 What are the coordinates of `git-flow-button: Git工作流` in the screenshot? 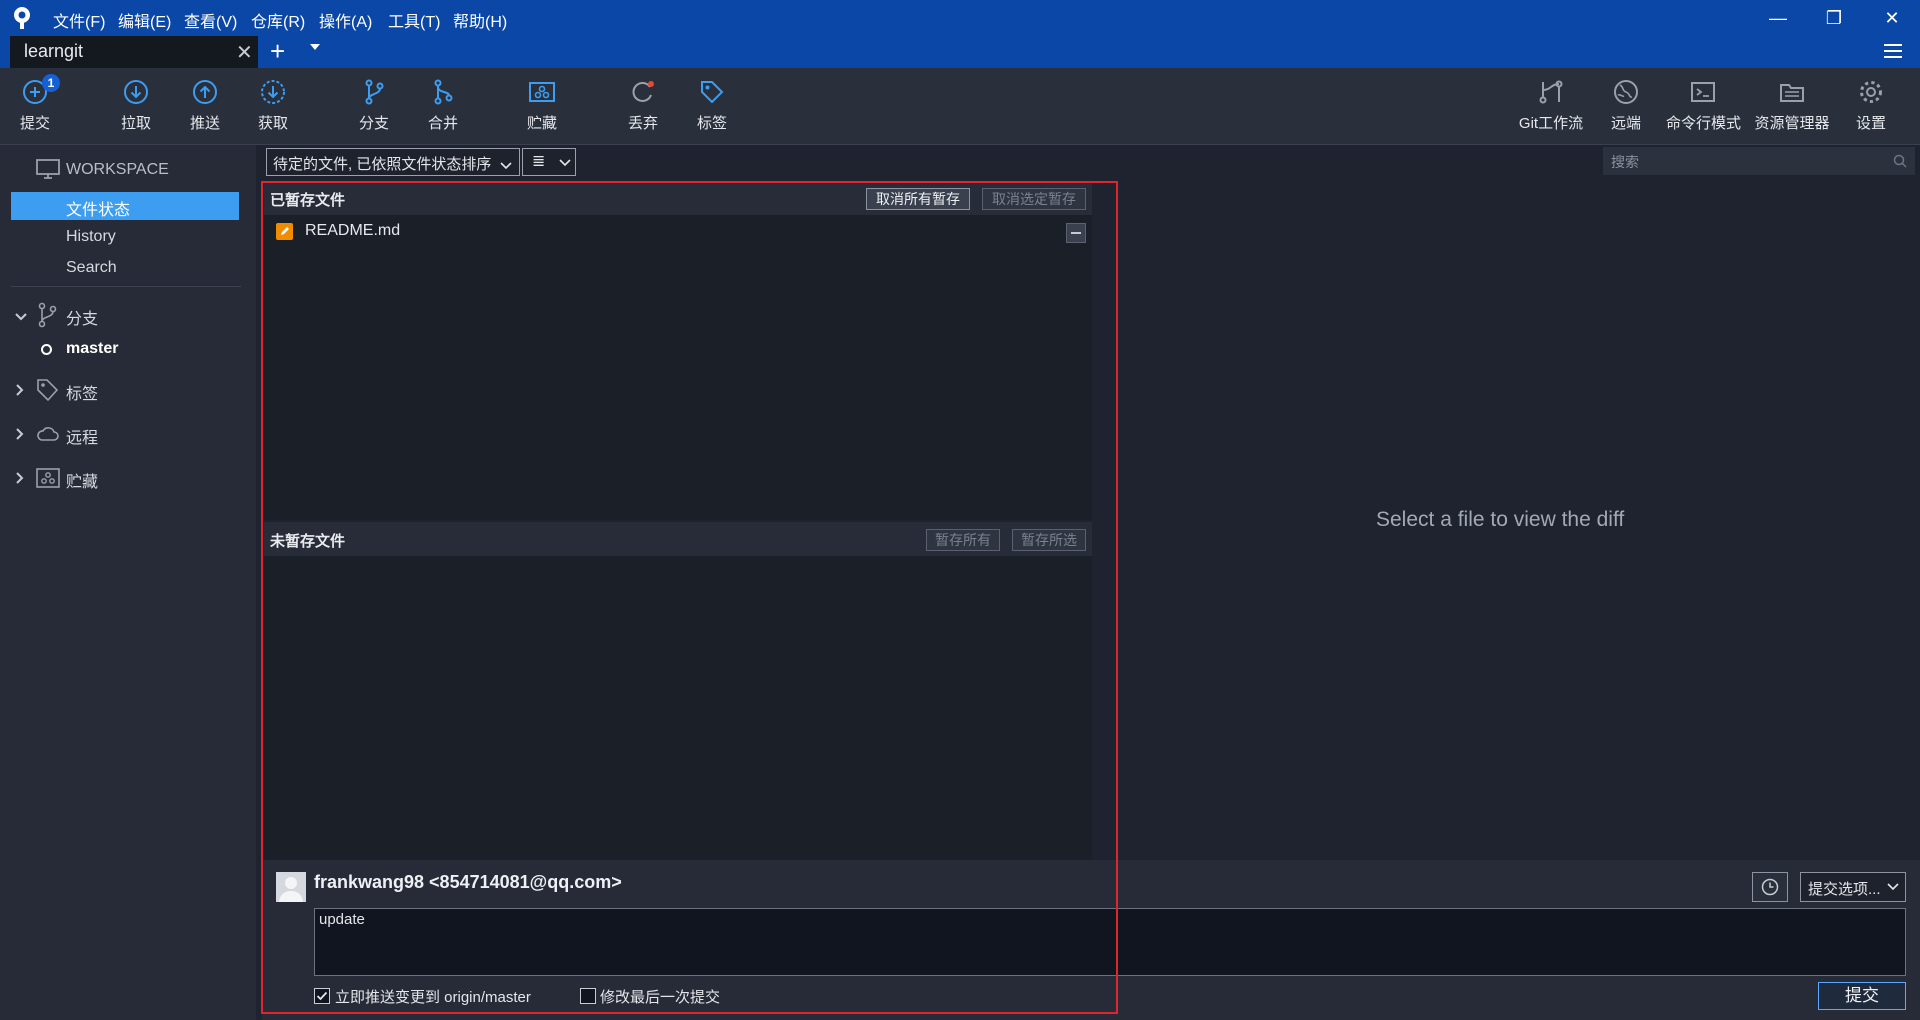 It's located at (1551, 108).